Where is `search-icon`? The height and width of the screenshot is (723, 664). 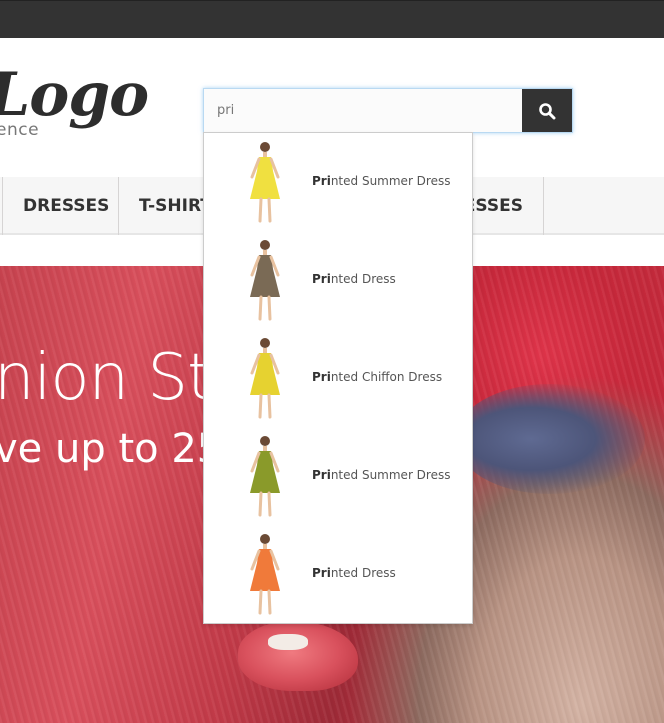
search-icon is located at coordinates (547, 110).